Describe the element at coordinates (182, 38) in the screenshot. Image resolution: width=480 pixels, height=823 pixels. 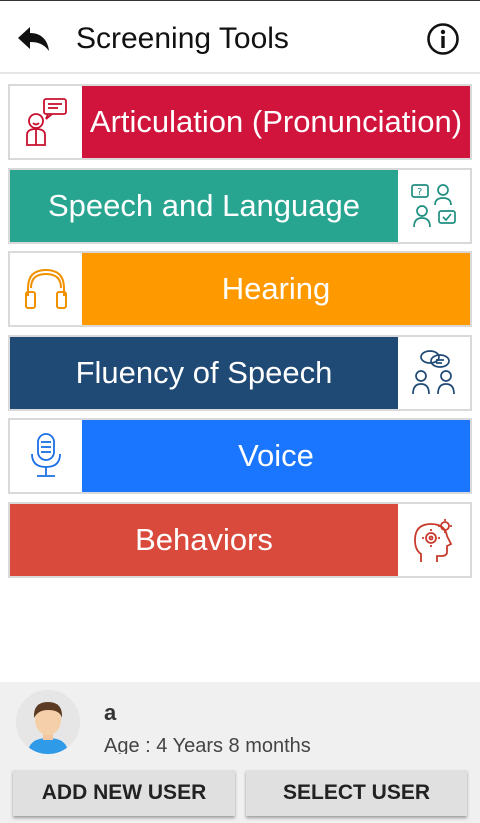
I see `page-title: Screening Tools` at that location.